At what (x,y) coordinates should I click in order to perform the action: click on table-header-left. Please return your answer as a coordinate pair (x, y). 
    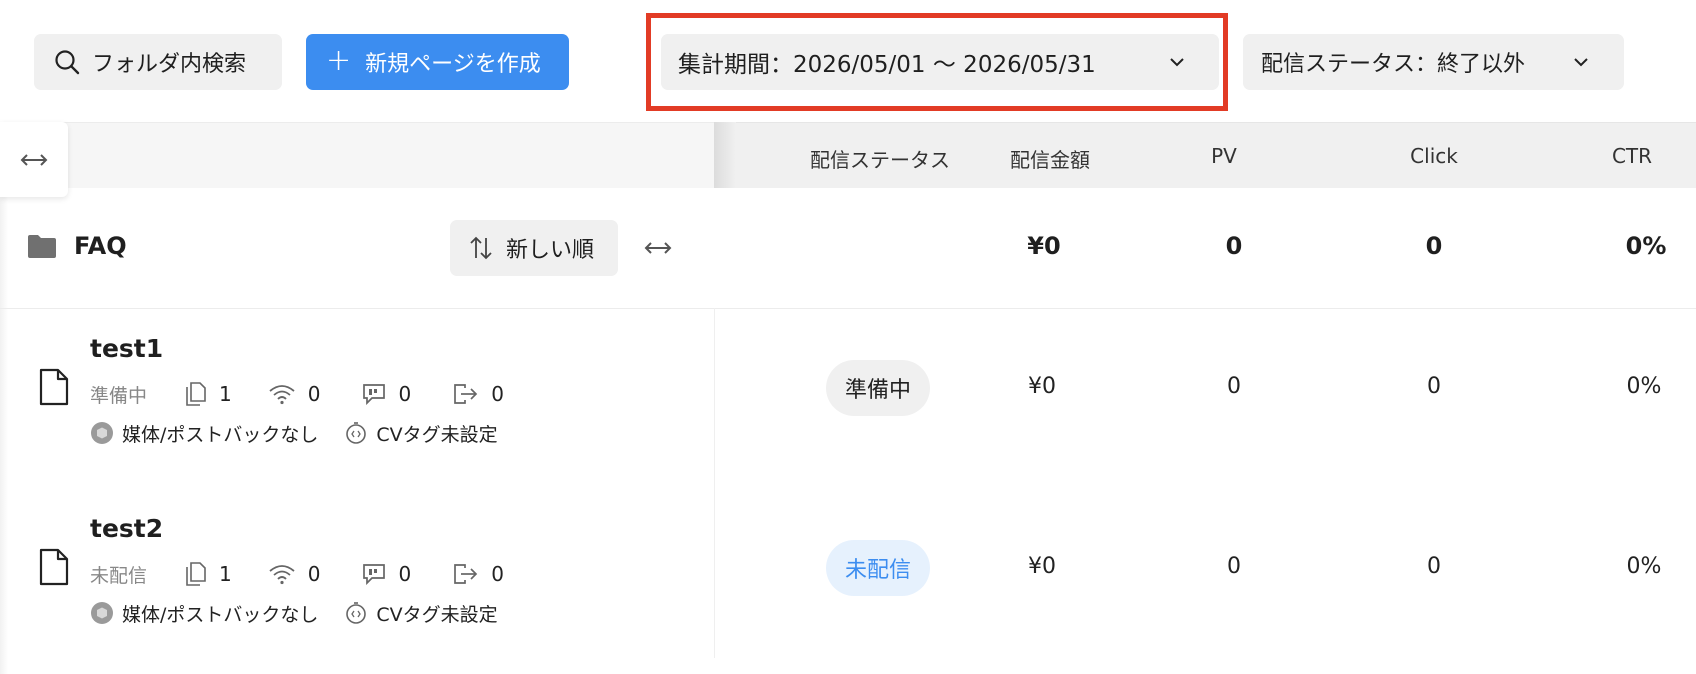
    Looking at the image, I should click on (357, 155).